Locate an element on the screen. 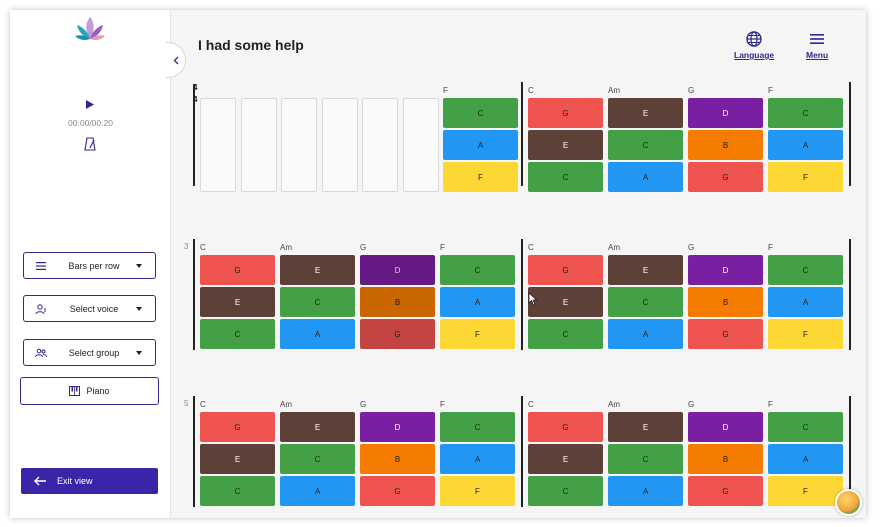 The width and height of the screenshot is (883, 527). bars-per-row-label: Bars per row is located at coordinates (94, 265).